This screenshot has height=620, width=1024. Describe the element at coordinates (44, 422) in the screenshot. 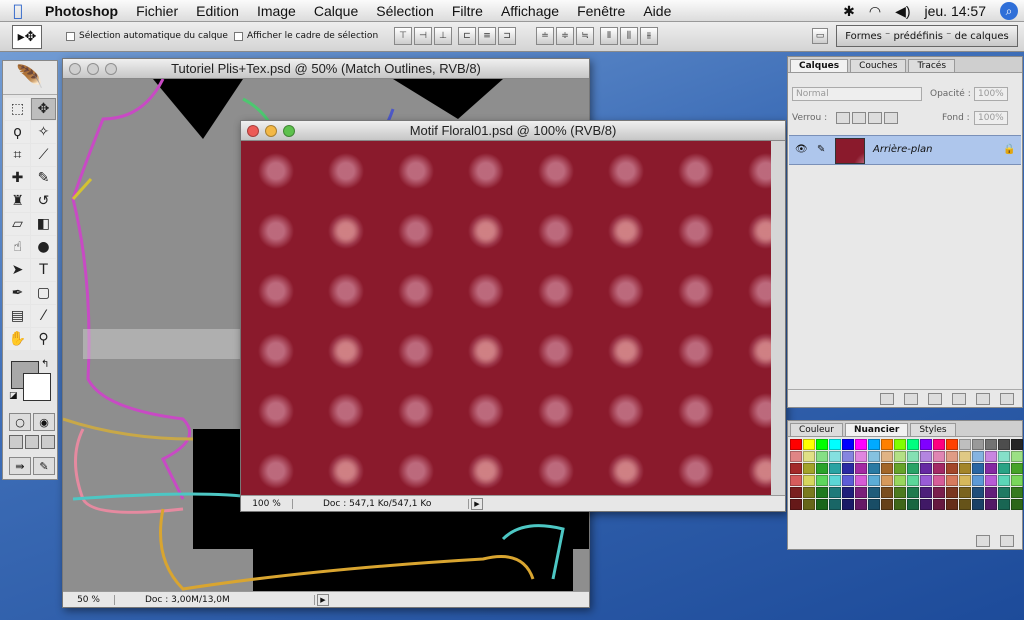

I see `quick-mask-icon: ◉` at that location.